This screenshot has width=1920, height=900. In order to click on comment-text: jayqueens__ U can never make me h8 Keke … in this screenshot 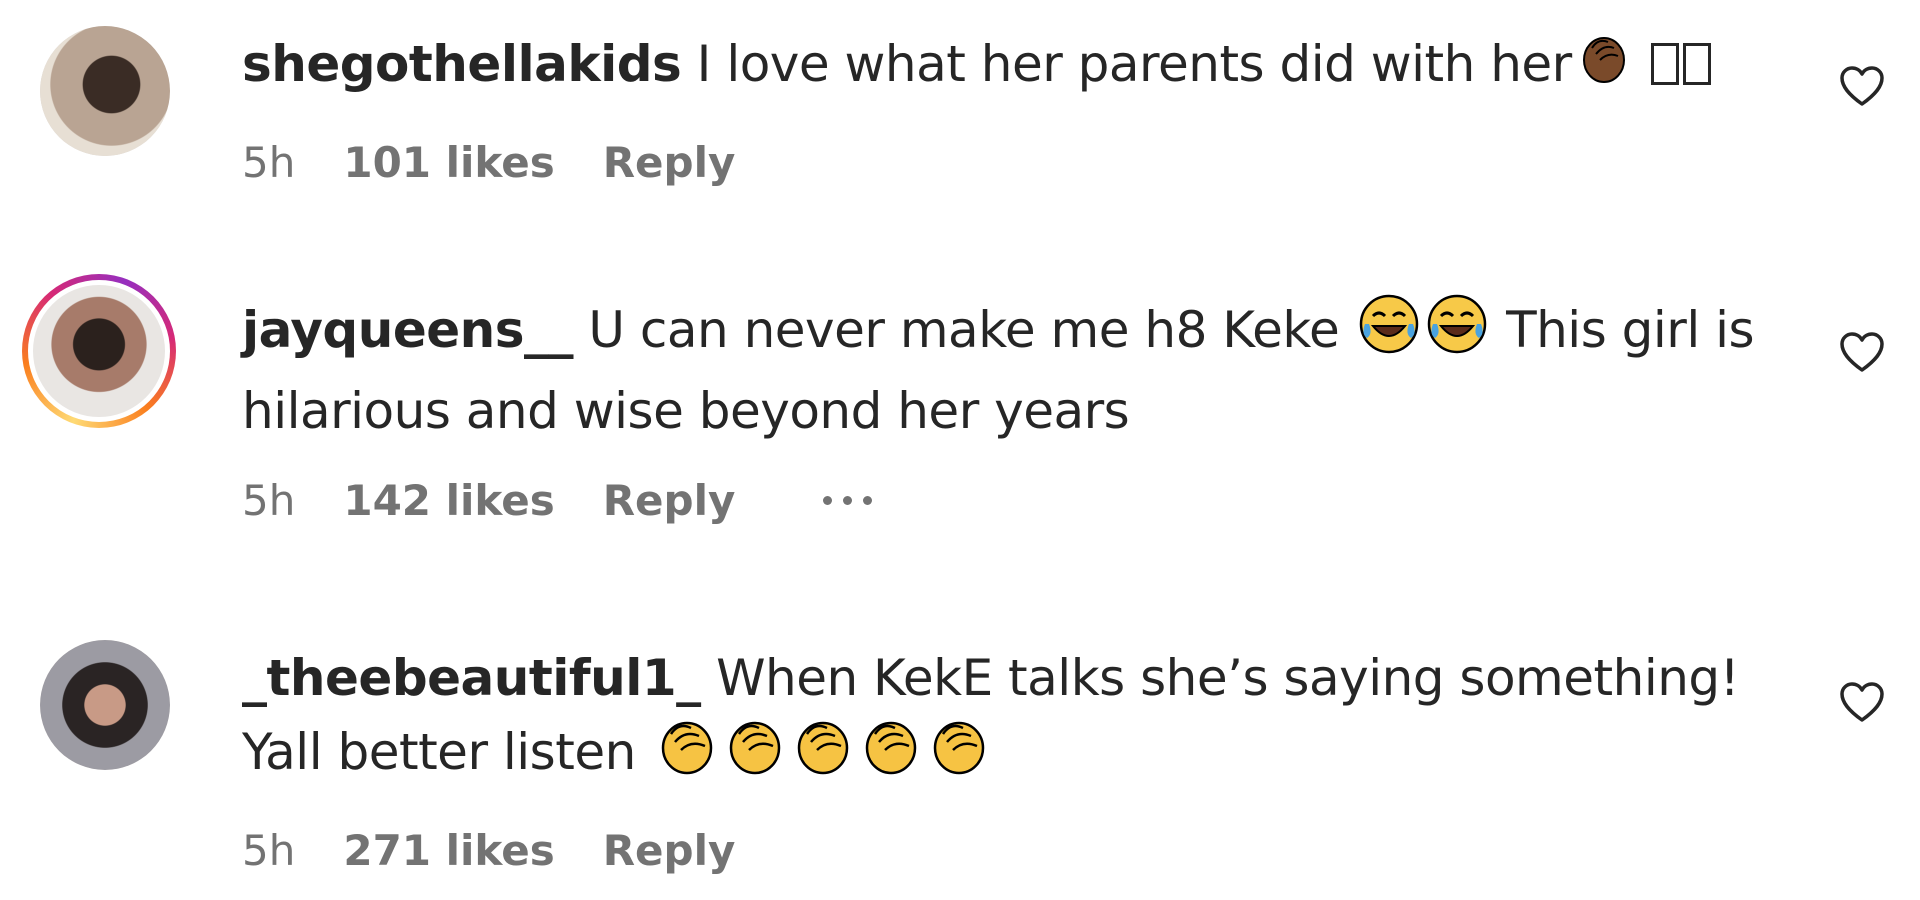, I will do `click(1002, 369)`.